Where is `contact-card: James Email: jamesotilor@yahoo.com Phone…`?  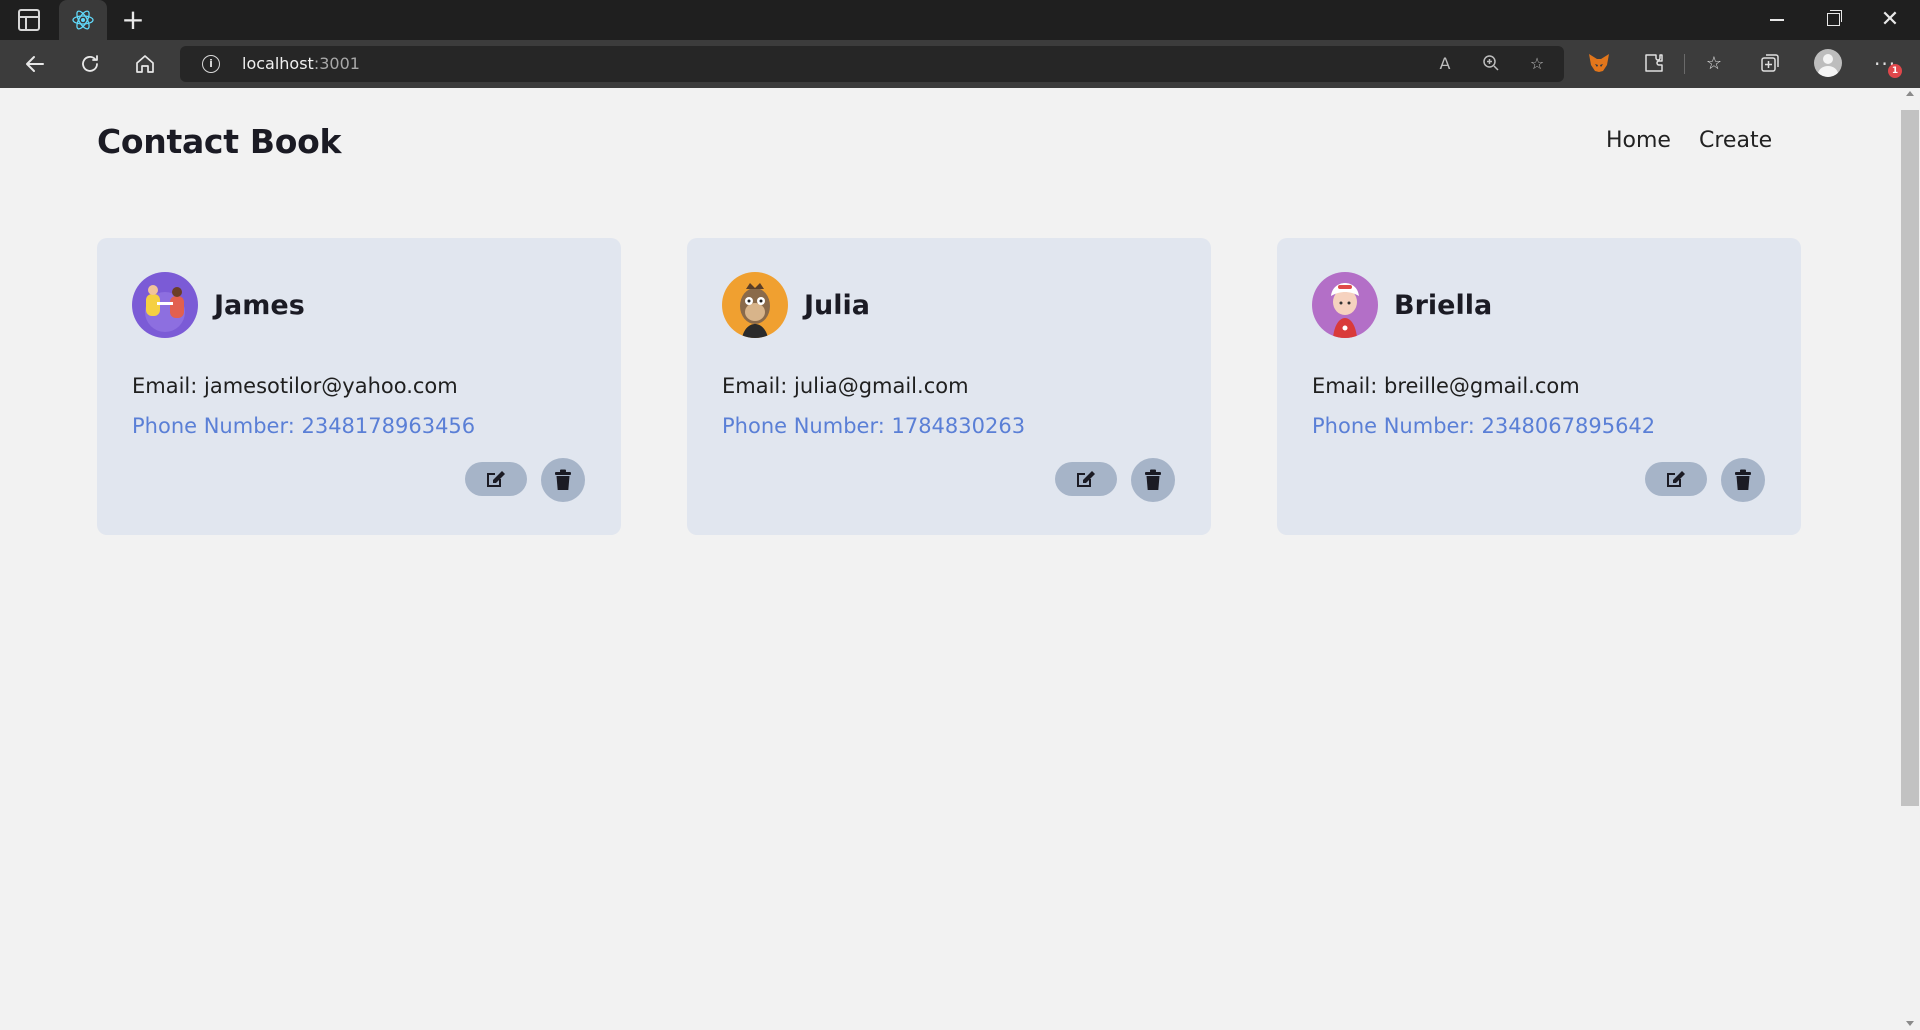 contact-card: James Email: jamesotilor@yahoo.com Phone… is located at coordinates (359, 386).